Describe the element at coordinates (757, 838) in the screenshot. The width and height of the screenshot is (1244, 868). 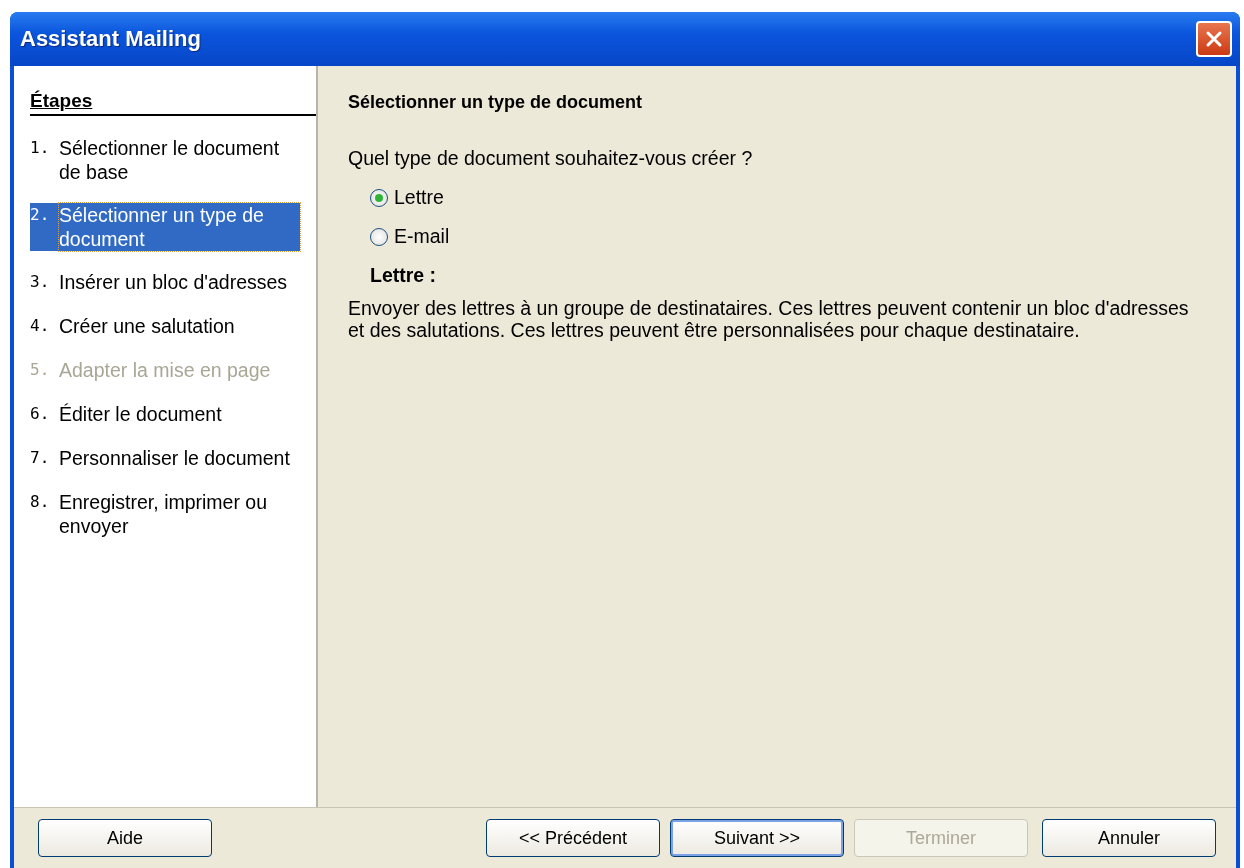
I see `dialog-button: Suivant >>` at that location.